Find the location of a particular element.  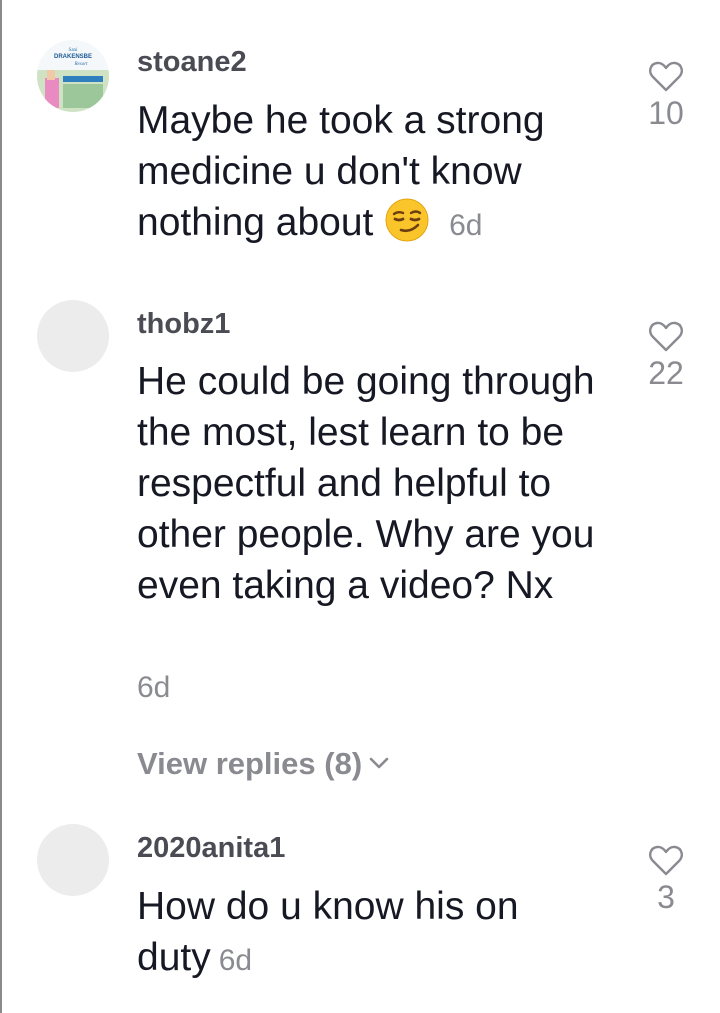

like-count: 22 is located at coordinates (666, 373).